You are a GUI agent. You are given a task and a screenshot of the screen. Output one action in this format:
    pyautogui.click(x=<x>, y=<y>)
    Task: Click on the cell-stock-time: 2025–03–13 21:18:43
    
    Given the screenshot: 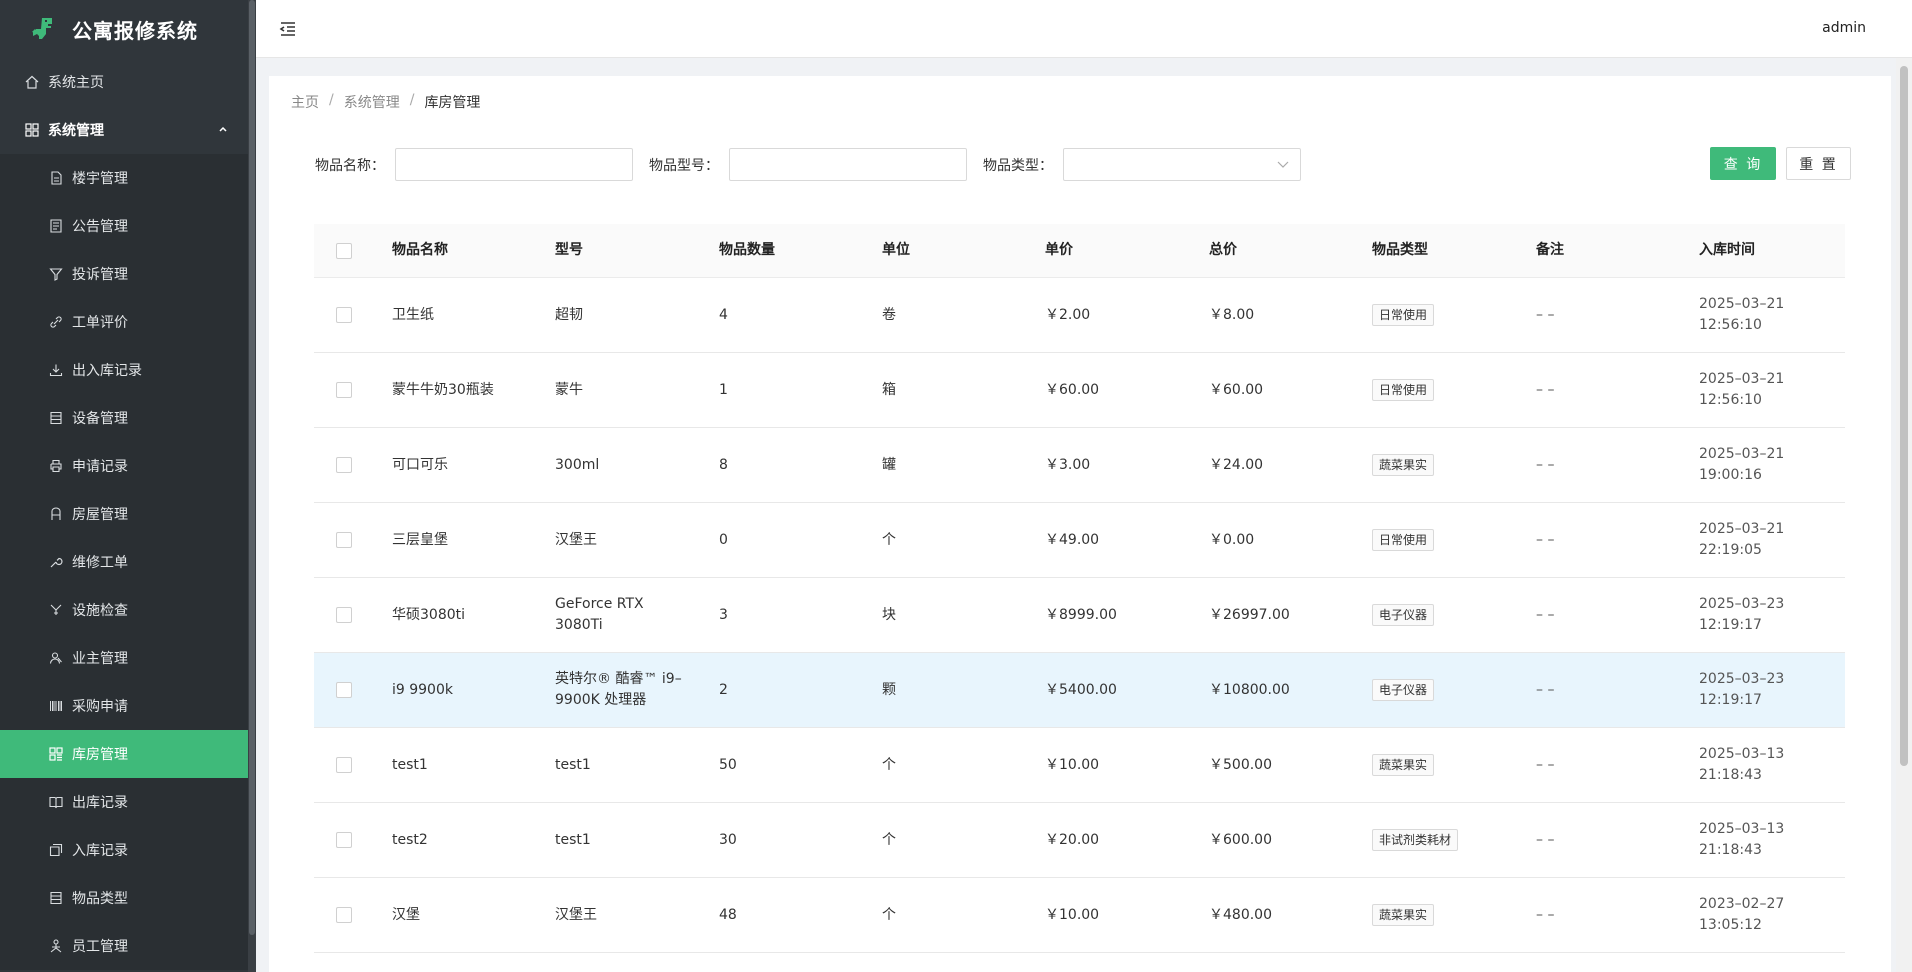 What is the action you would take?
    pyautogui.click(x=1772, y=840)
    